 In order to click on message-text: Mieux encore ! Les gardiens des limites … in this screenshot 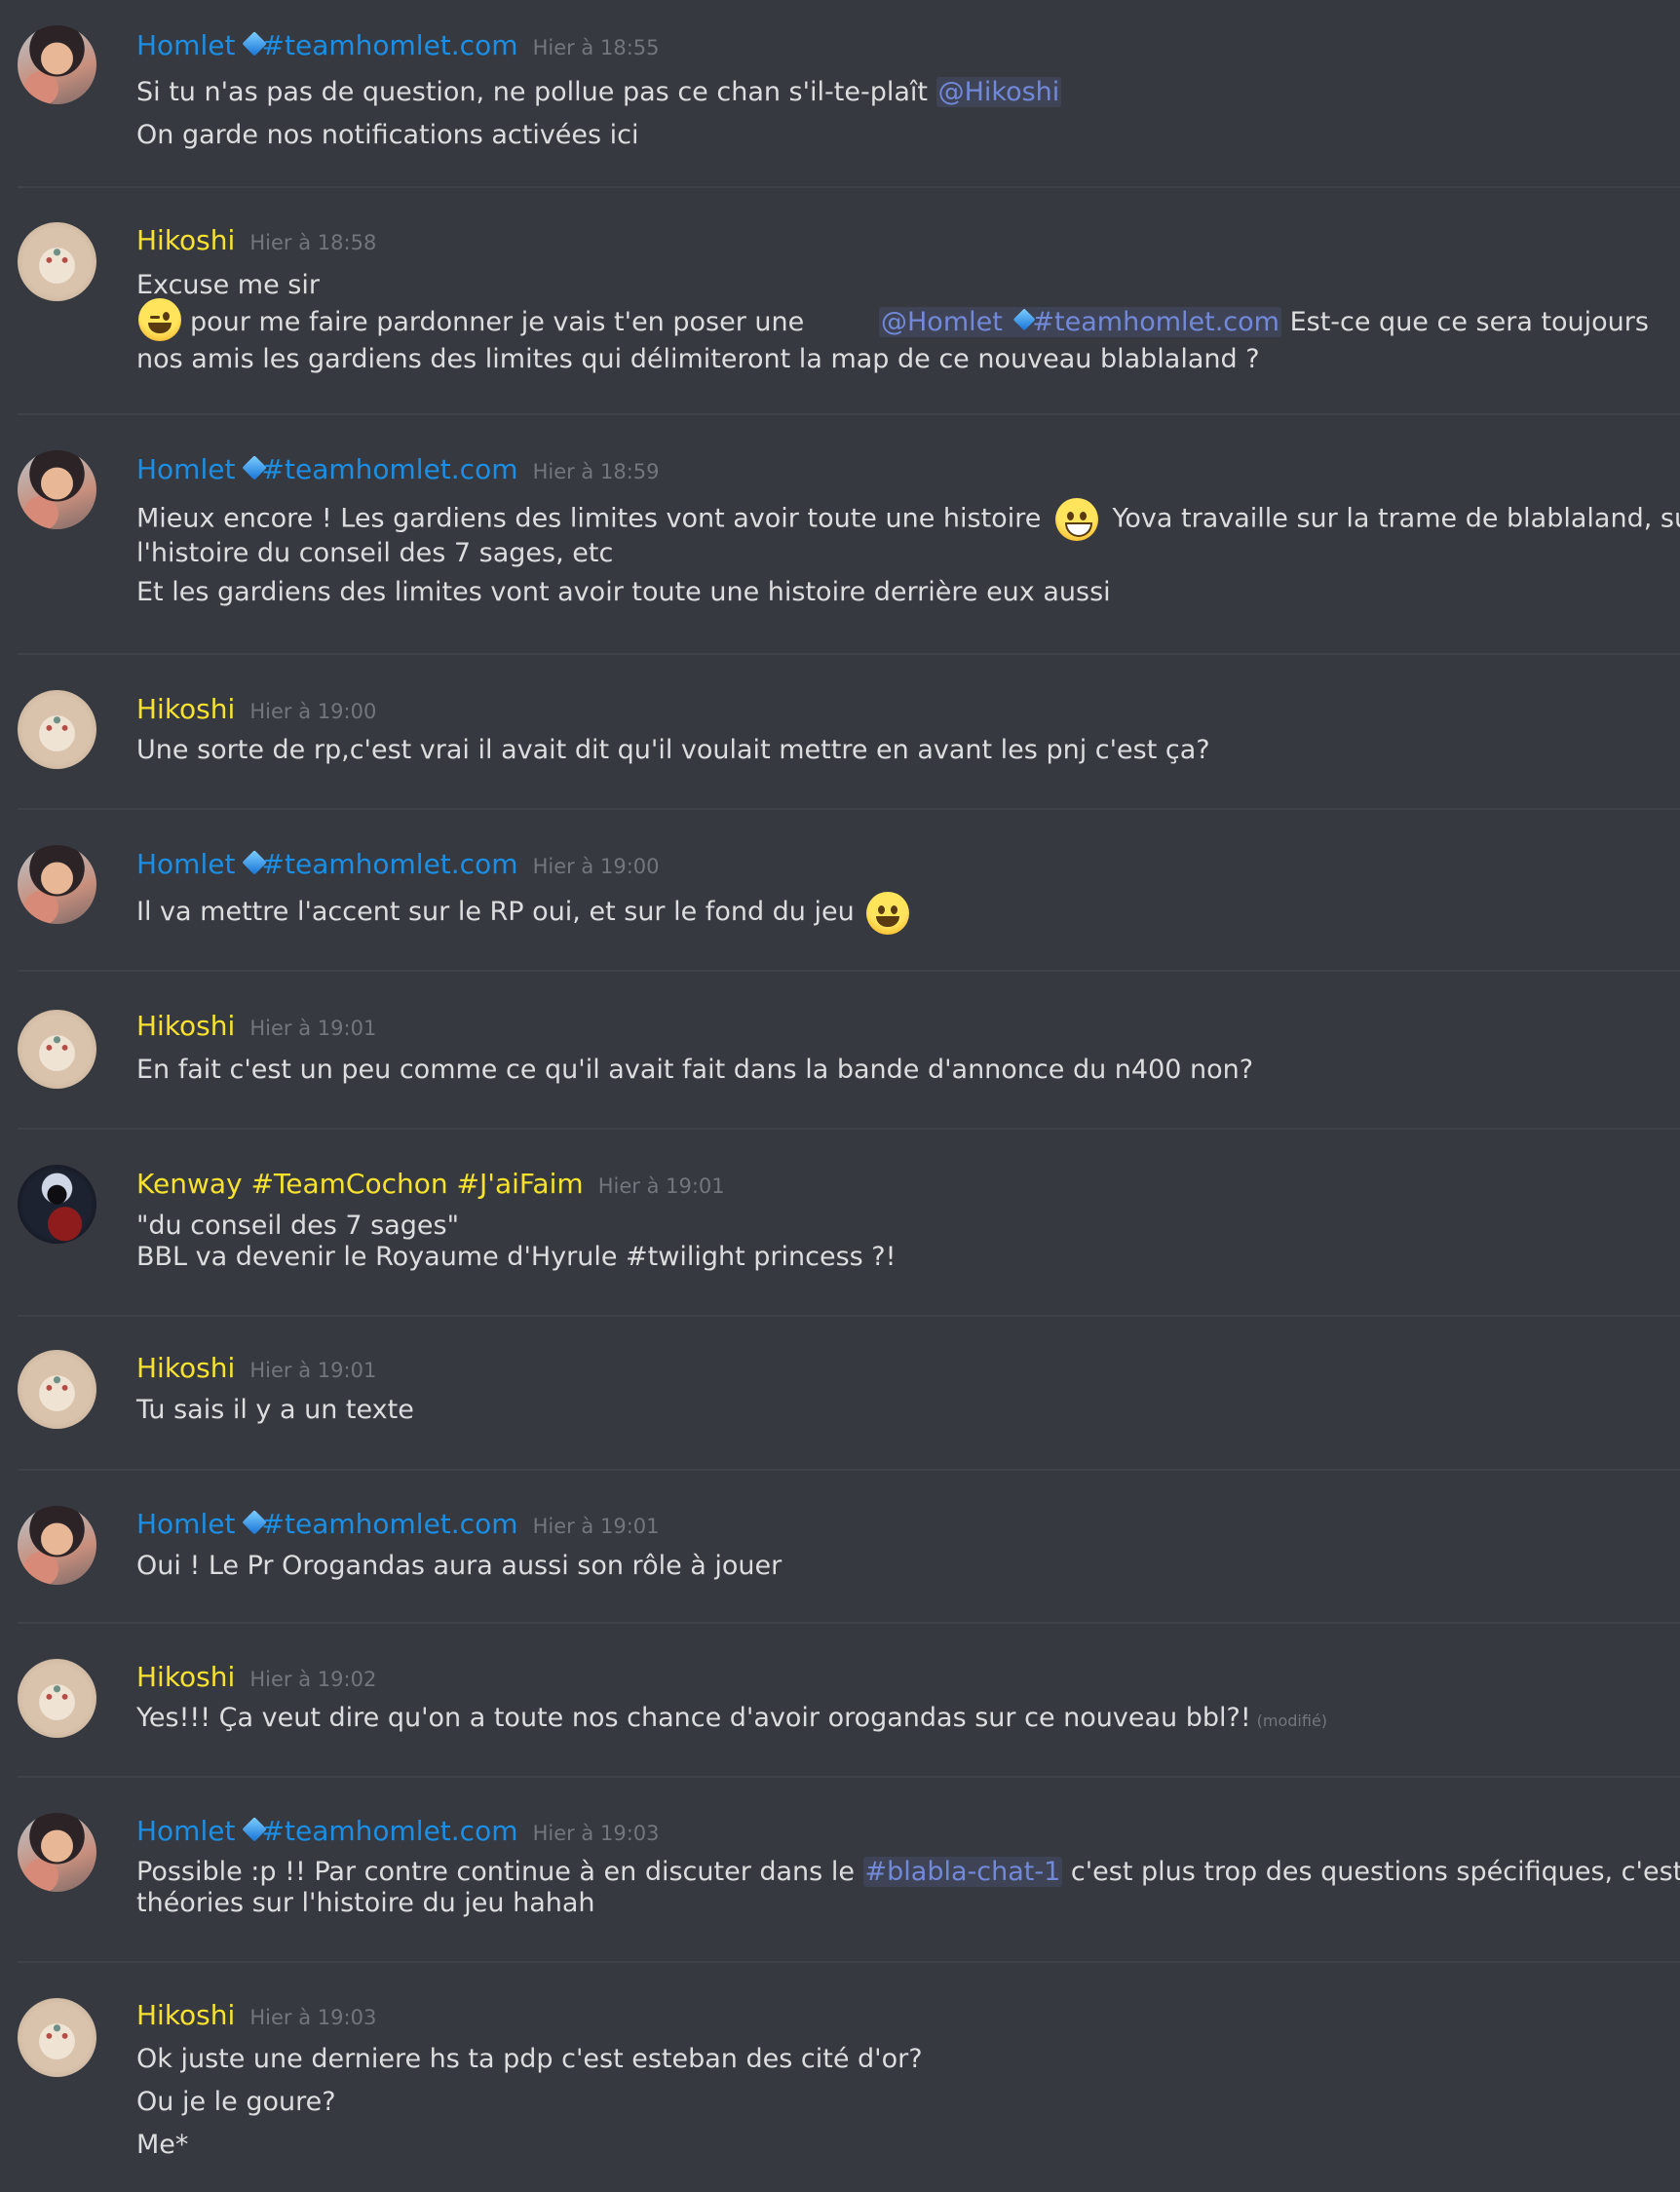, I will do `click(589, 518)`.